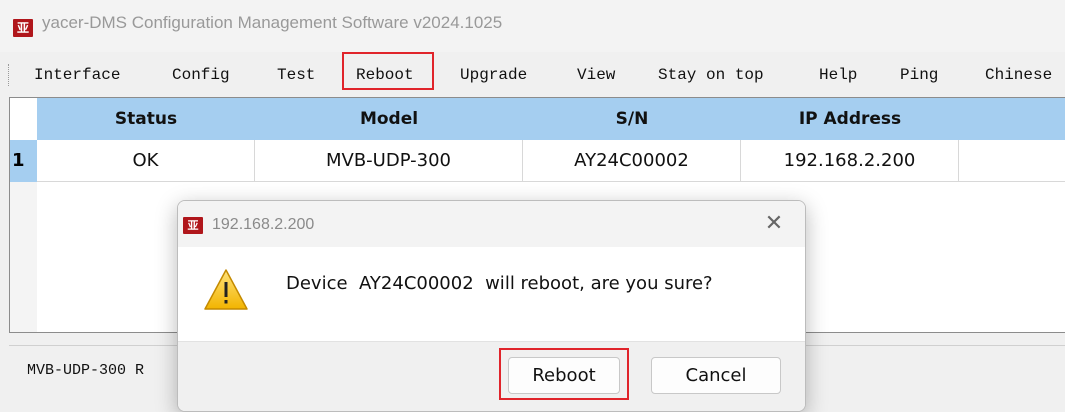 The width and height of the screenshot is (1065, 412). What do you see at coordinates (263, 224) in the screenshot?
I see `dialog-title: 192.168.2.200` at bounding box center [263, 224].